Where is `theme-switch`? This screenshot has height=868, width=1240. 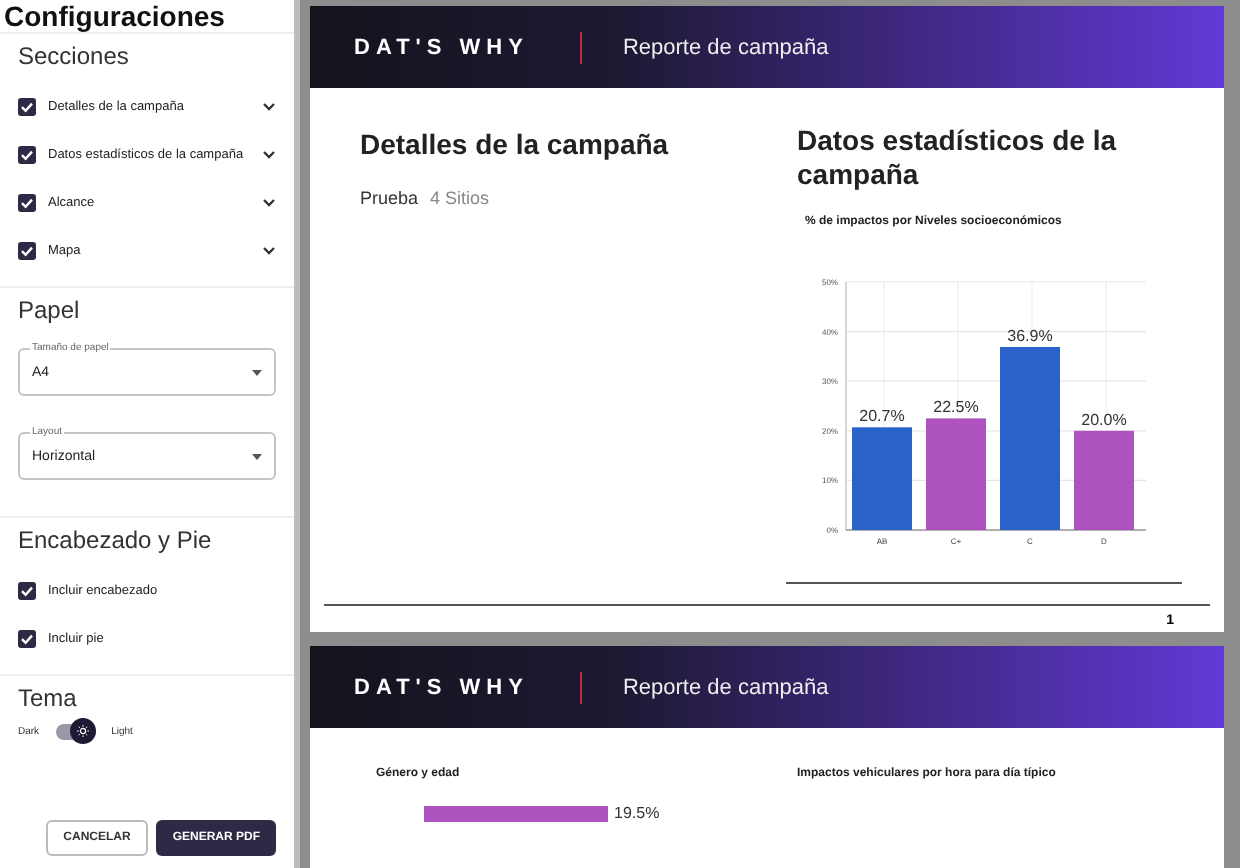 theme-switch is located at coordinates (75, 732).